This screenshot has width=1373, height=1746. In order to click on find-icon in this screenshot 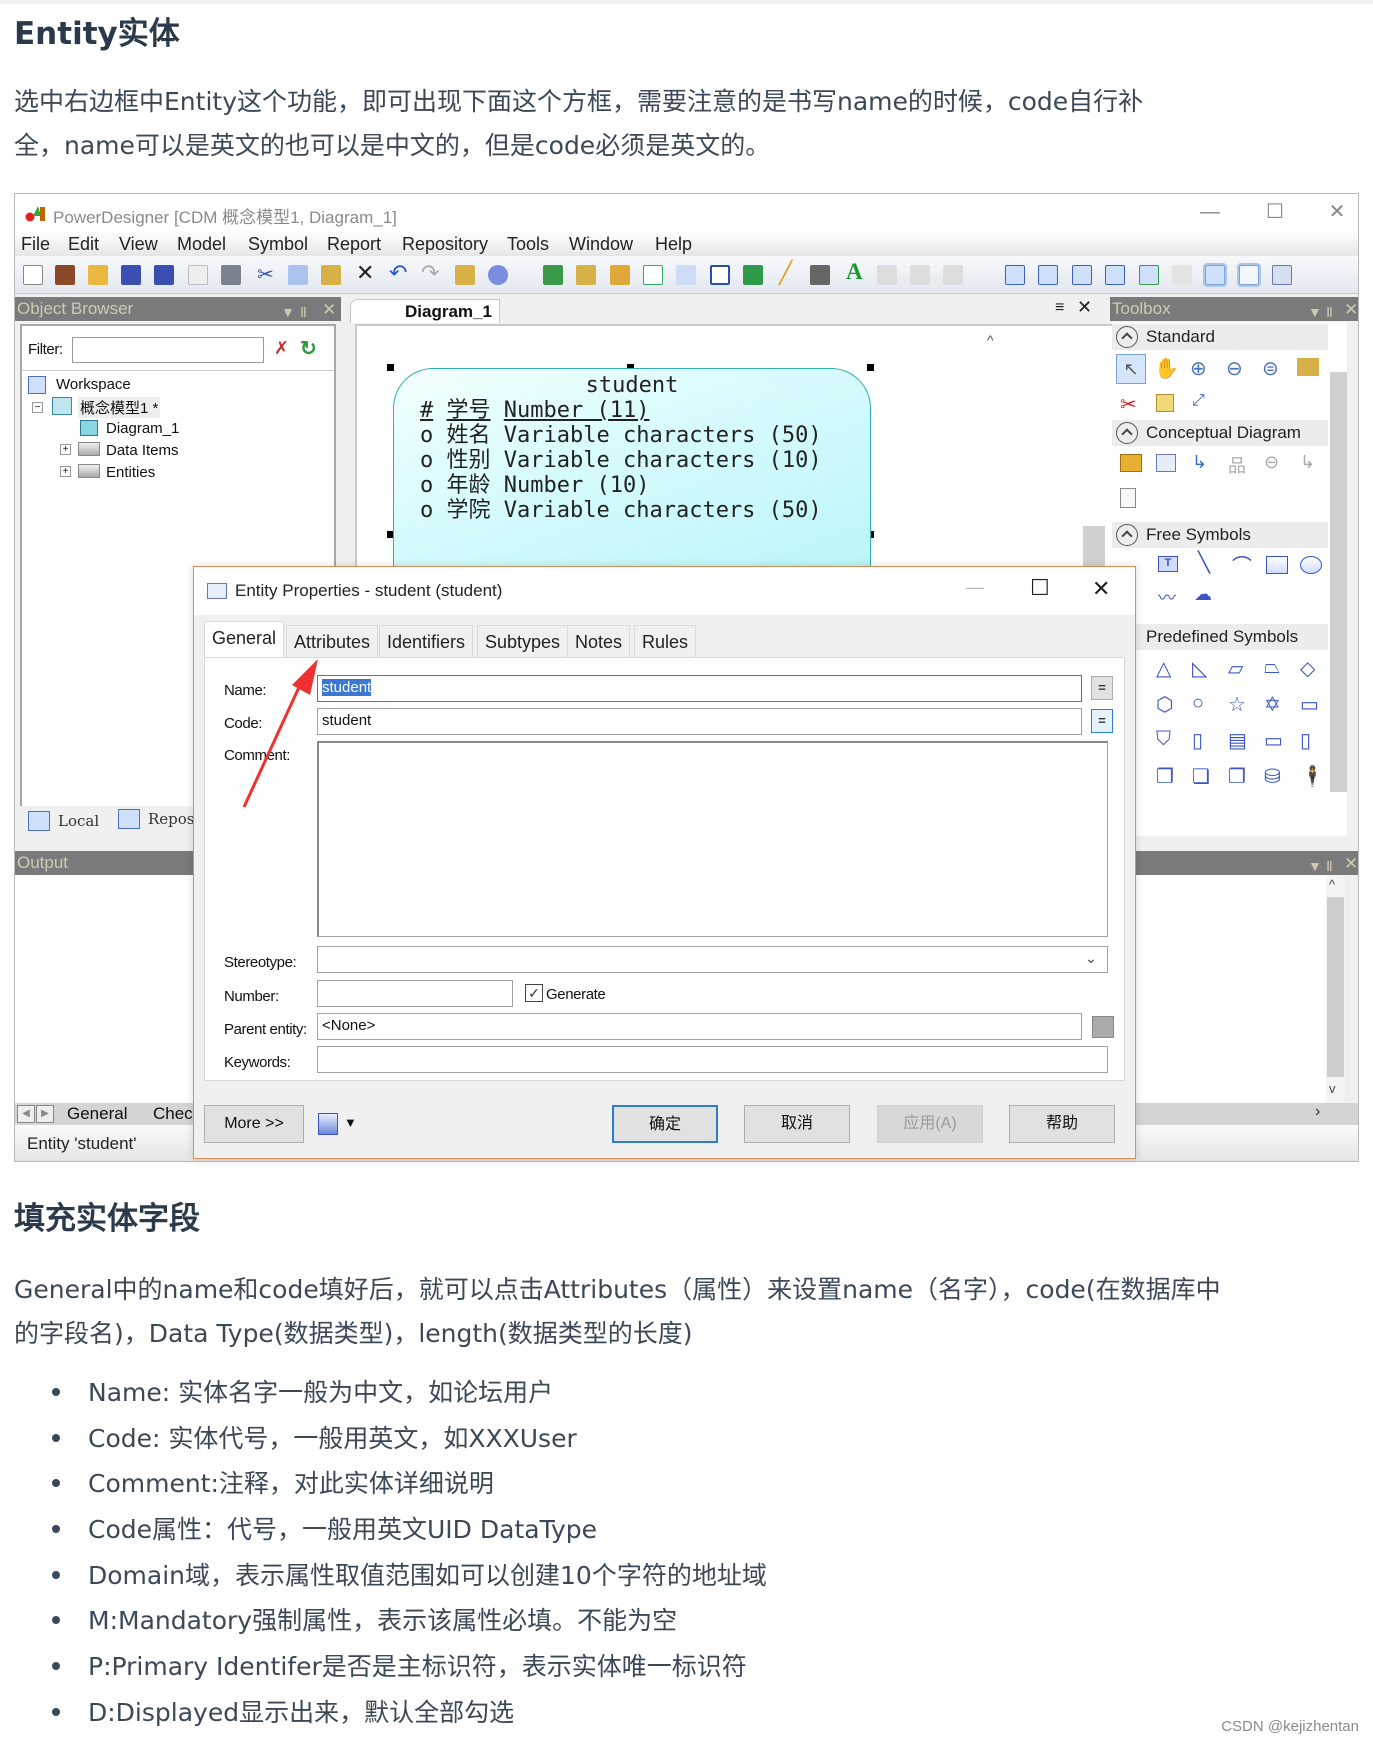, I will do `click(620, 275)`.